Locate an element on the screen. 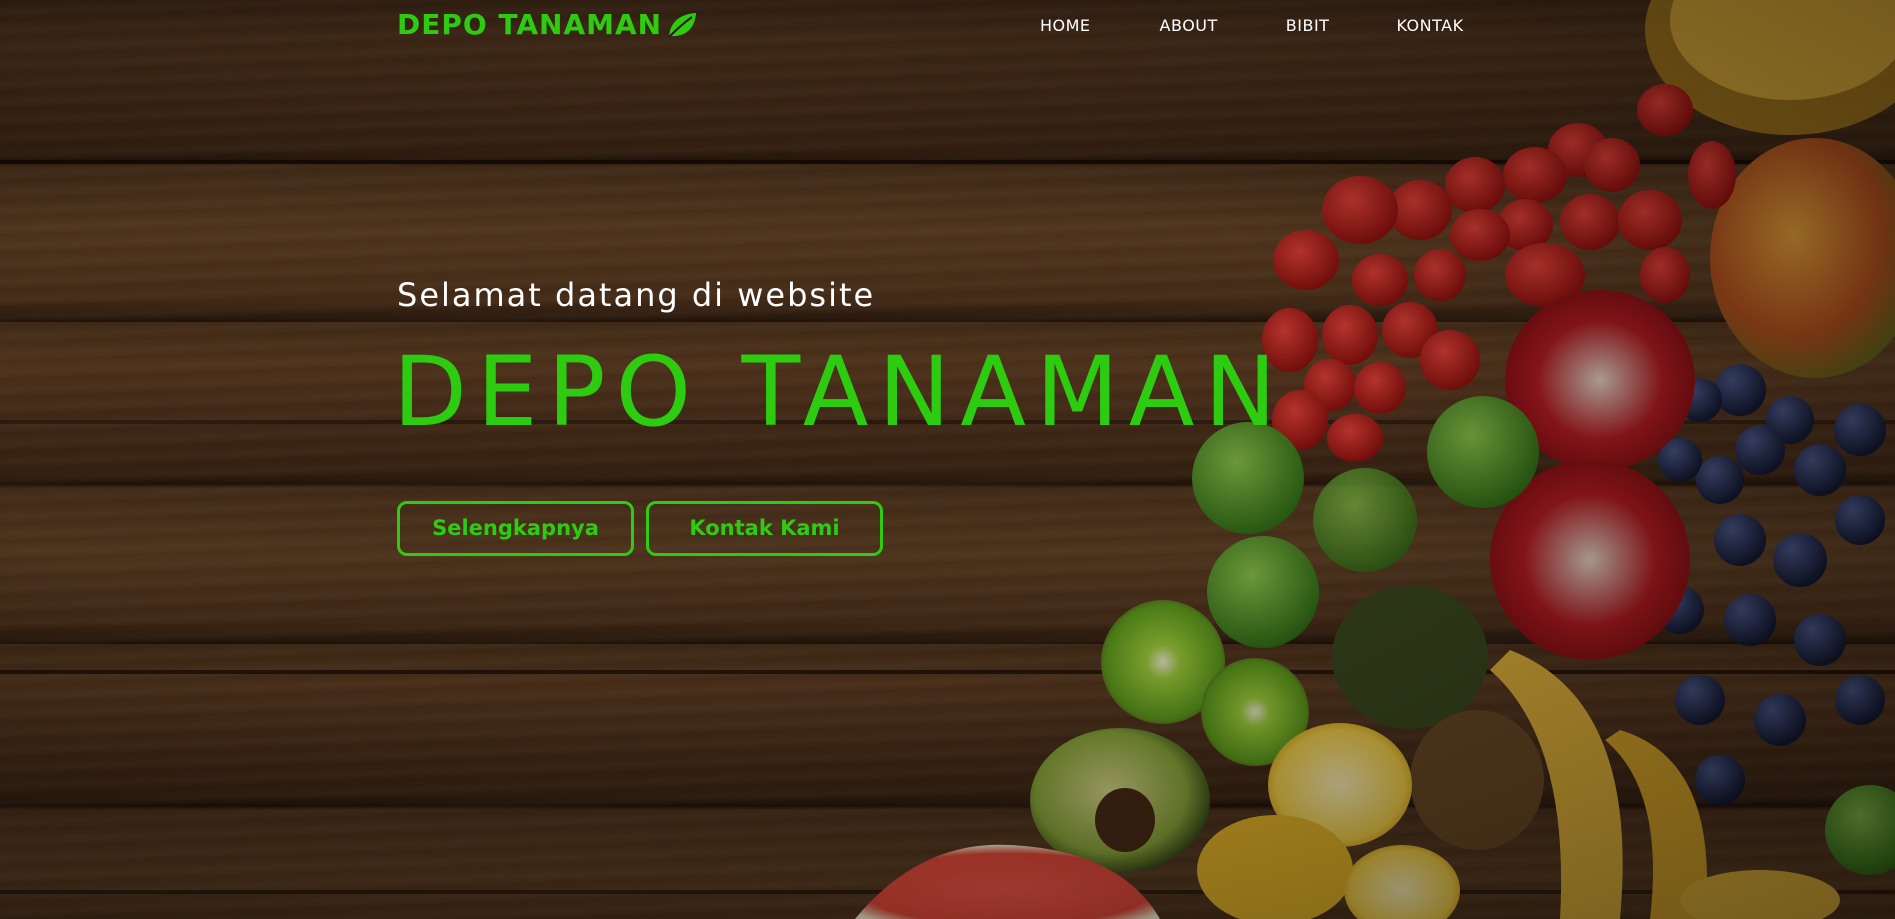 Image resolution: width=1895 pixels, height=919 pixels. contact-us-button: Kontak Kami is located at coordinates (764, 528).